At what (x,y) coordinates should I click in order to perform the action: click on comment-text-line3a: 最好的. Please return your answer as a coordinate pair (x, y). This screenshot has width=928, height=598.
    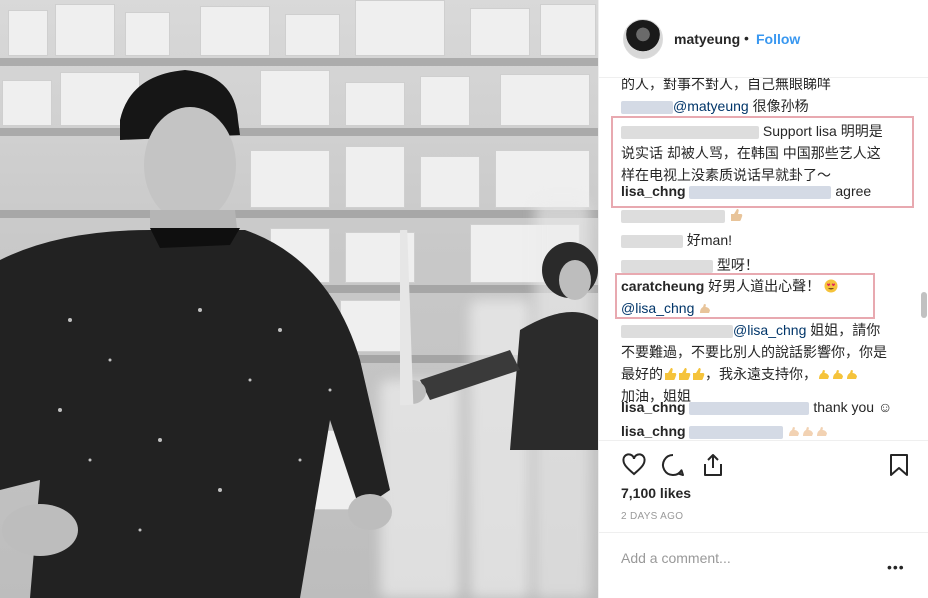
    Looking at the image, I should click on (642, 374).